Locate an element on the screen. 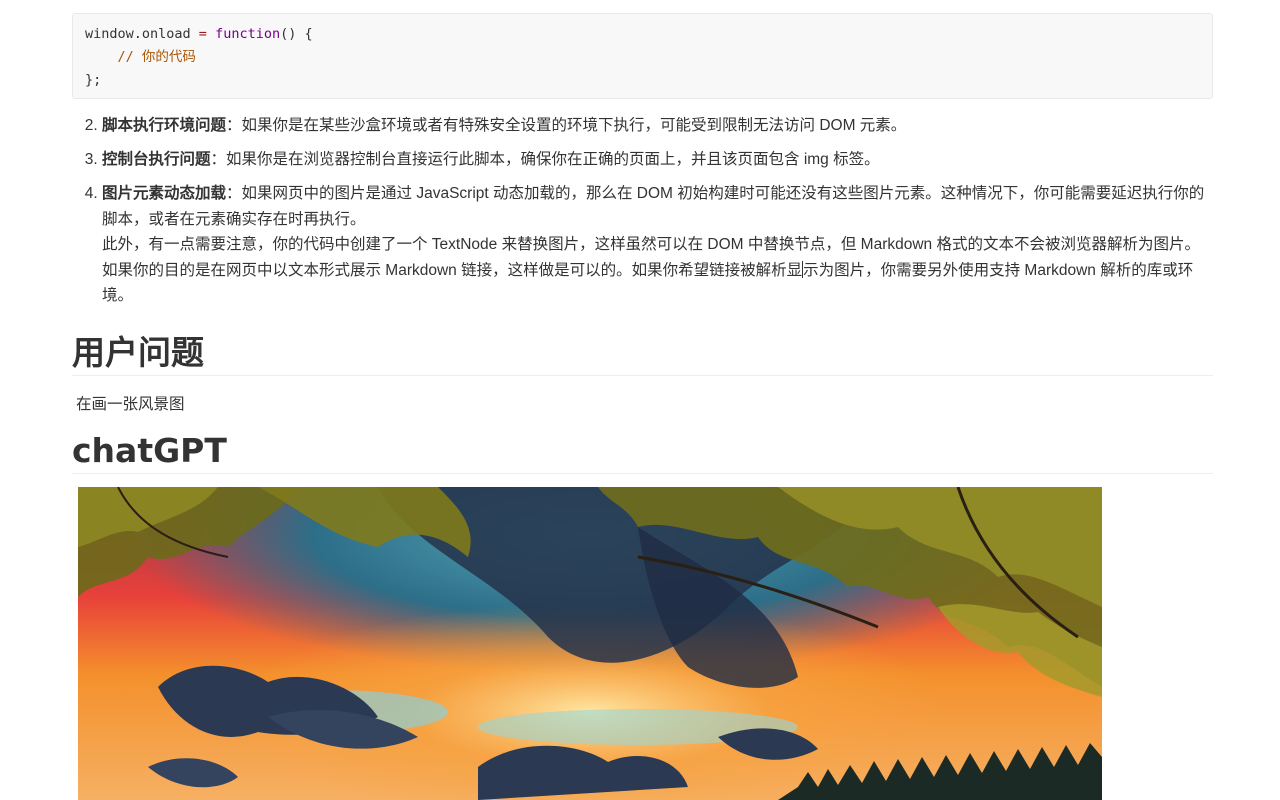 The height and width of the screenshot is (800, 1280). code-line-2: // 你的代码 is located at coordinates (642, 57).